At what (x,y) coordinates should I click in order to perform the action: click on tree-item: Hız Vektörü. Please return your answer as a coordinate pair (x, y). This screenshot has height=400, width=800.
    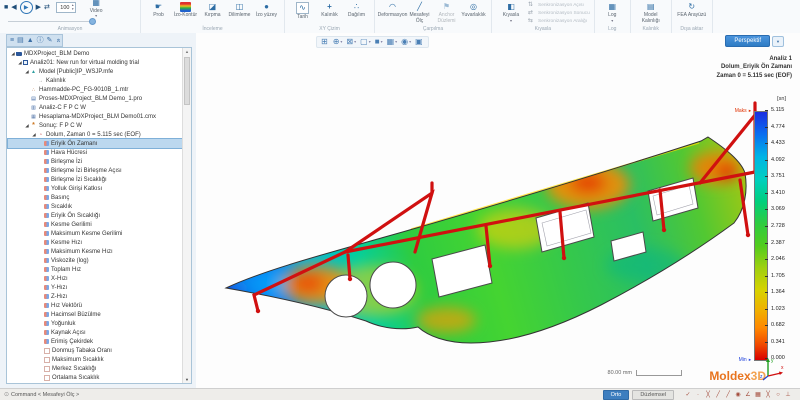
    Looking at the image, I should click on (95, 305).